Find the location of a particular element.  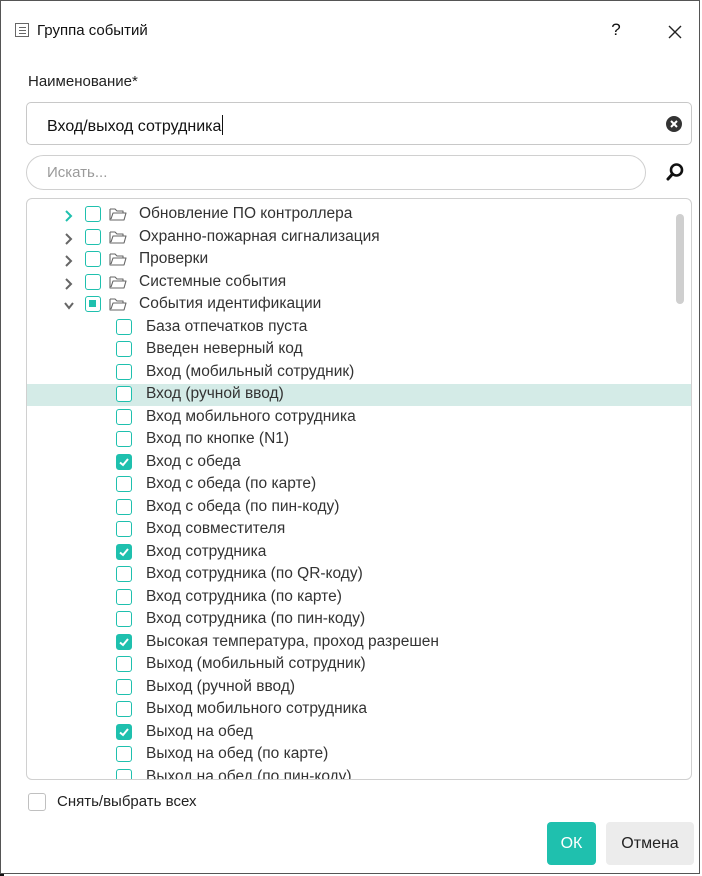

group-label: Проверки is located at coordinates (174, 258).